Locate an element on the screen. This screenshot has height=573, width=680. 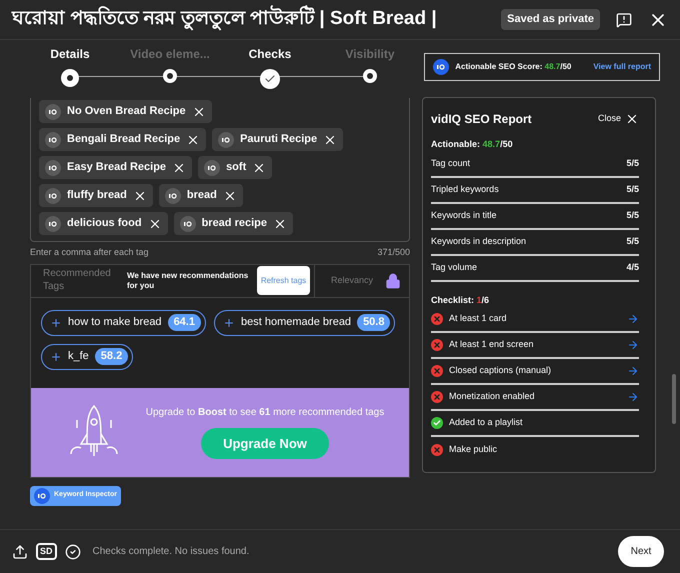
metric-label: Tag volume is located at coordinates (454, 267).